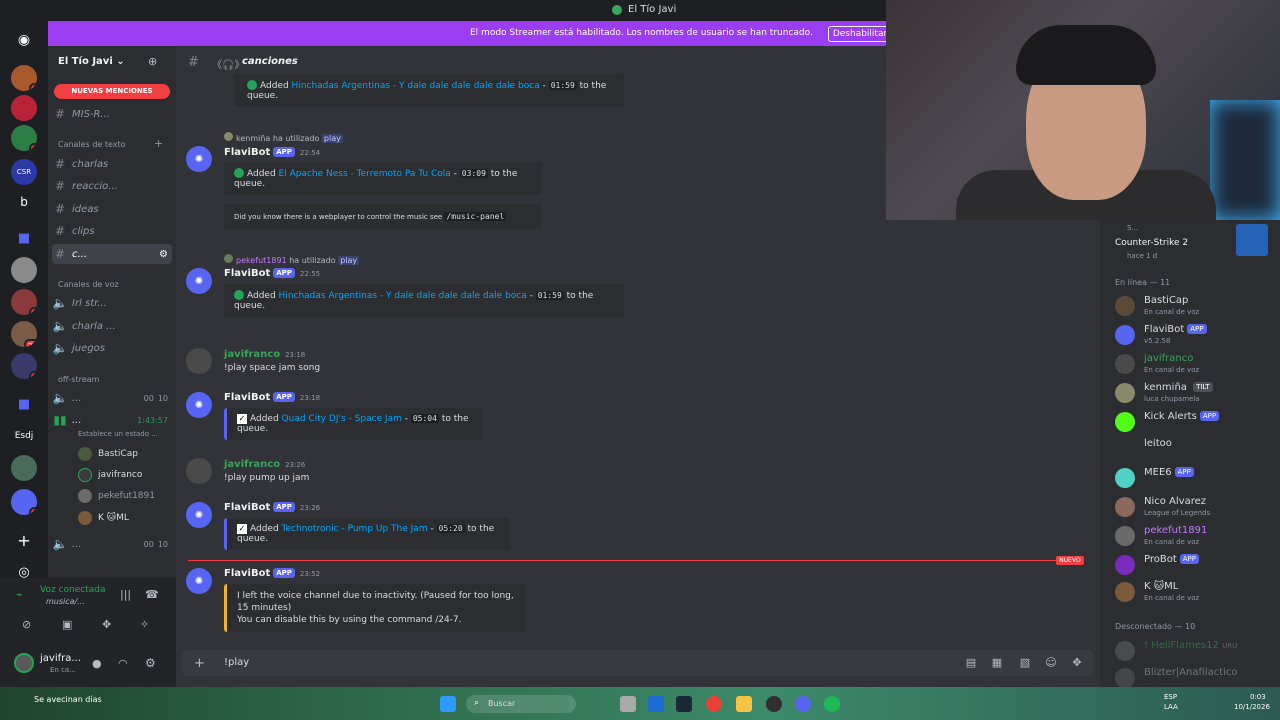 This screenshot has height=720, width=1280. Describe the element at coordinates (997, 663) in the screenshot. I see `gif-icon: ▦` at that location.